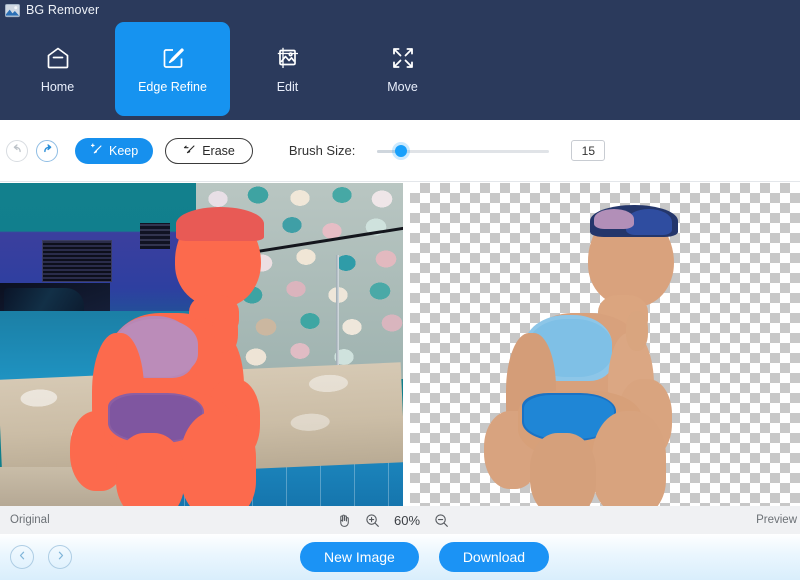  I want to click on hand-pan-icon, so click(343, 520).